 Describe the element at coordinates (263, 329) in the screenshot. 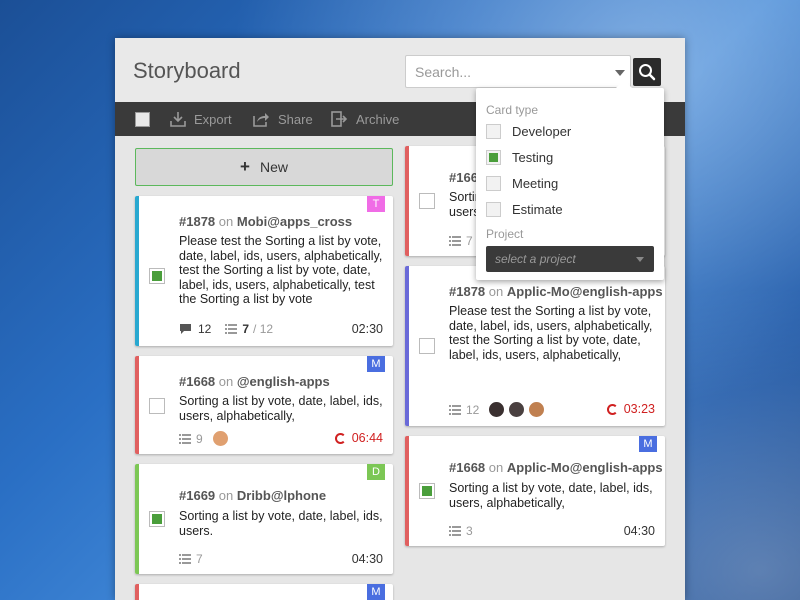

I see `tasks-total: / 12` at that location.